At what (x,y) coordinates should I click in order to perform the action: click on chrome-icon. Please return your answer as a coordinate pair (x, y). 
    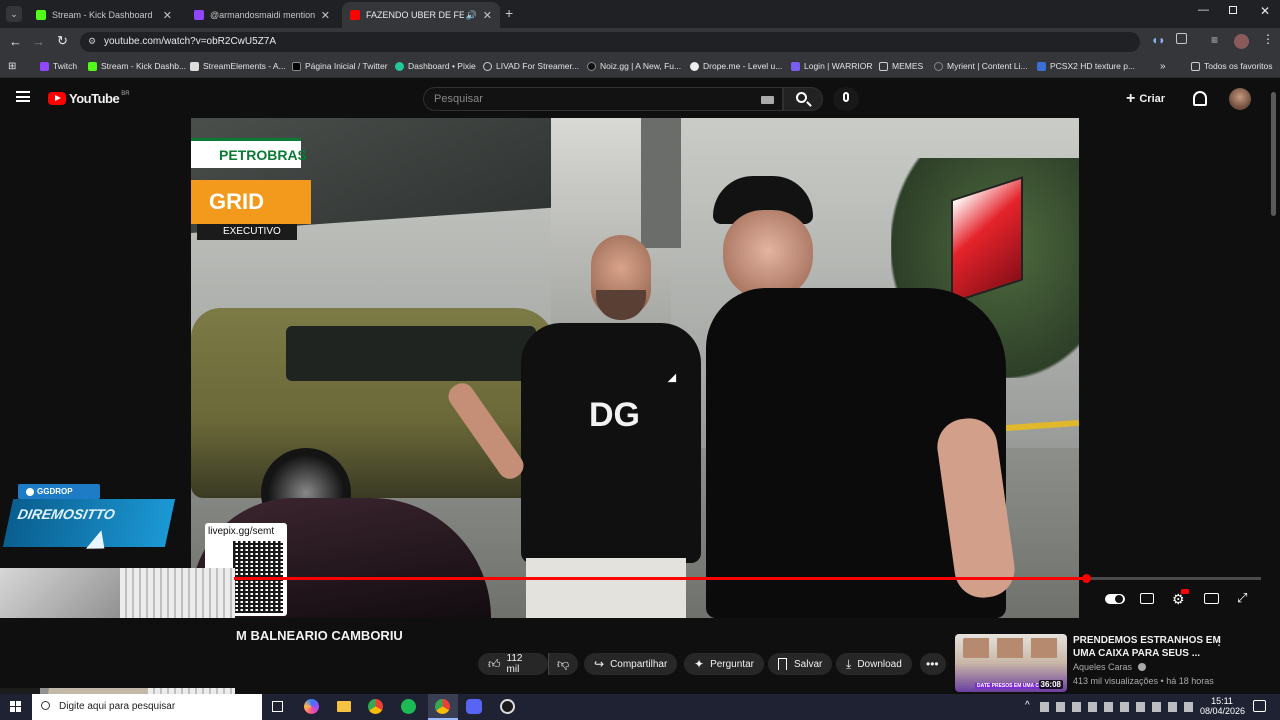
    Looking at the image, I should click on (375, 706).